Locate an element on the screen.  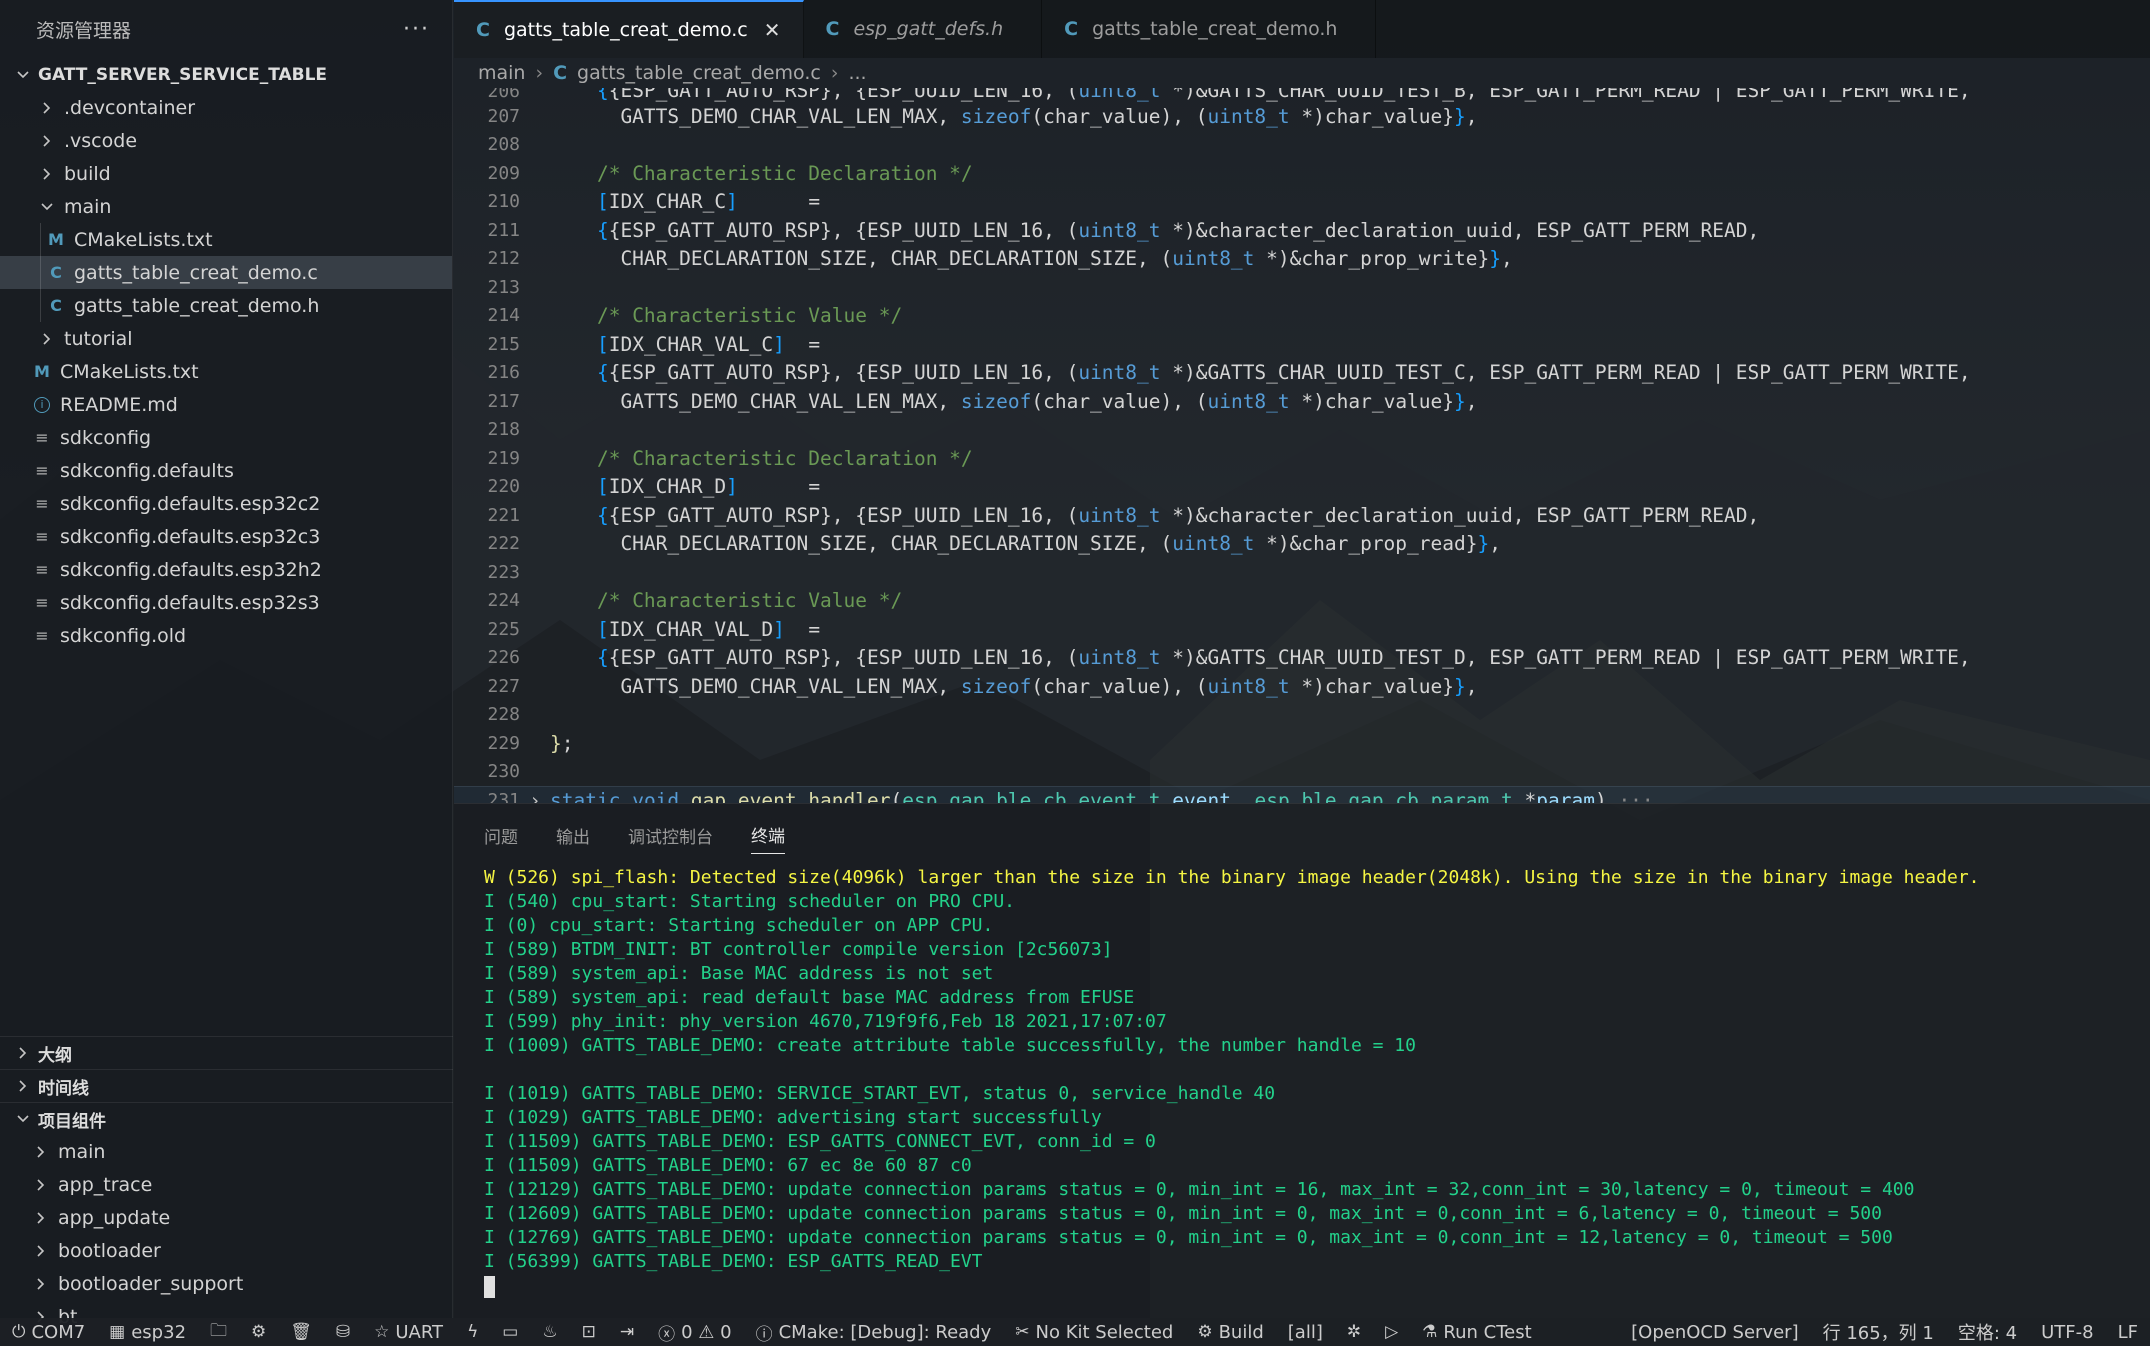
breadcrumb-file: gatts_table_creat_demo.c is located at coordinates (699, 73).